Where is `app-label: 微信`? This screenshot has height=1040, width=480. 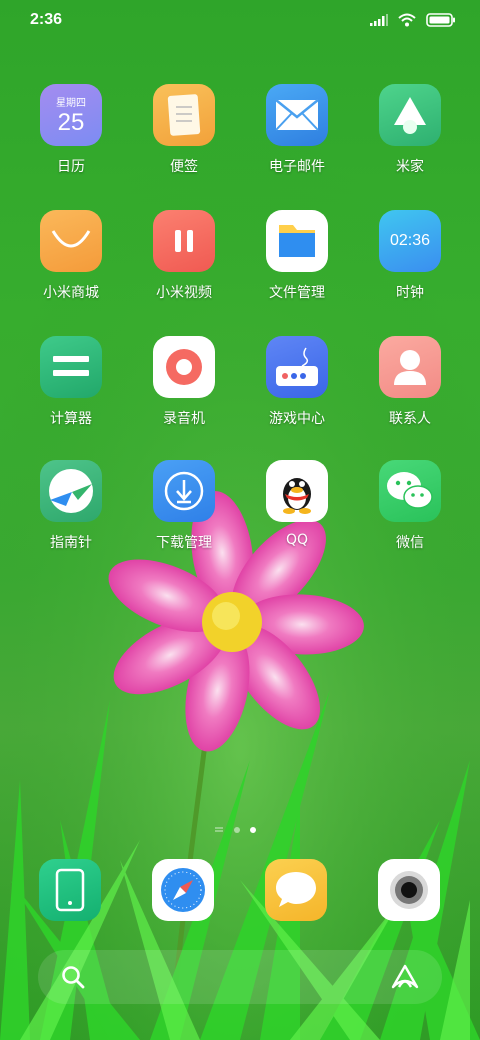 app-label: 微信 is located at coordinates (410, 543).